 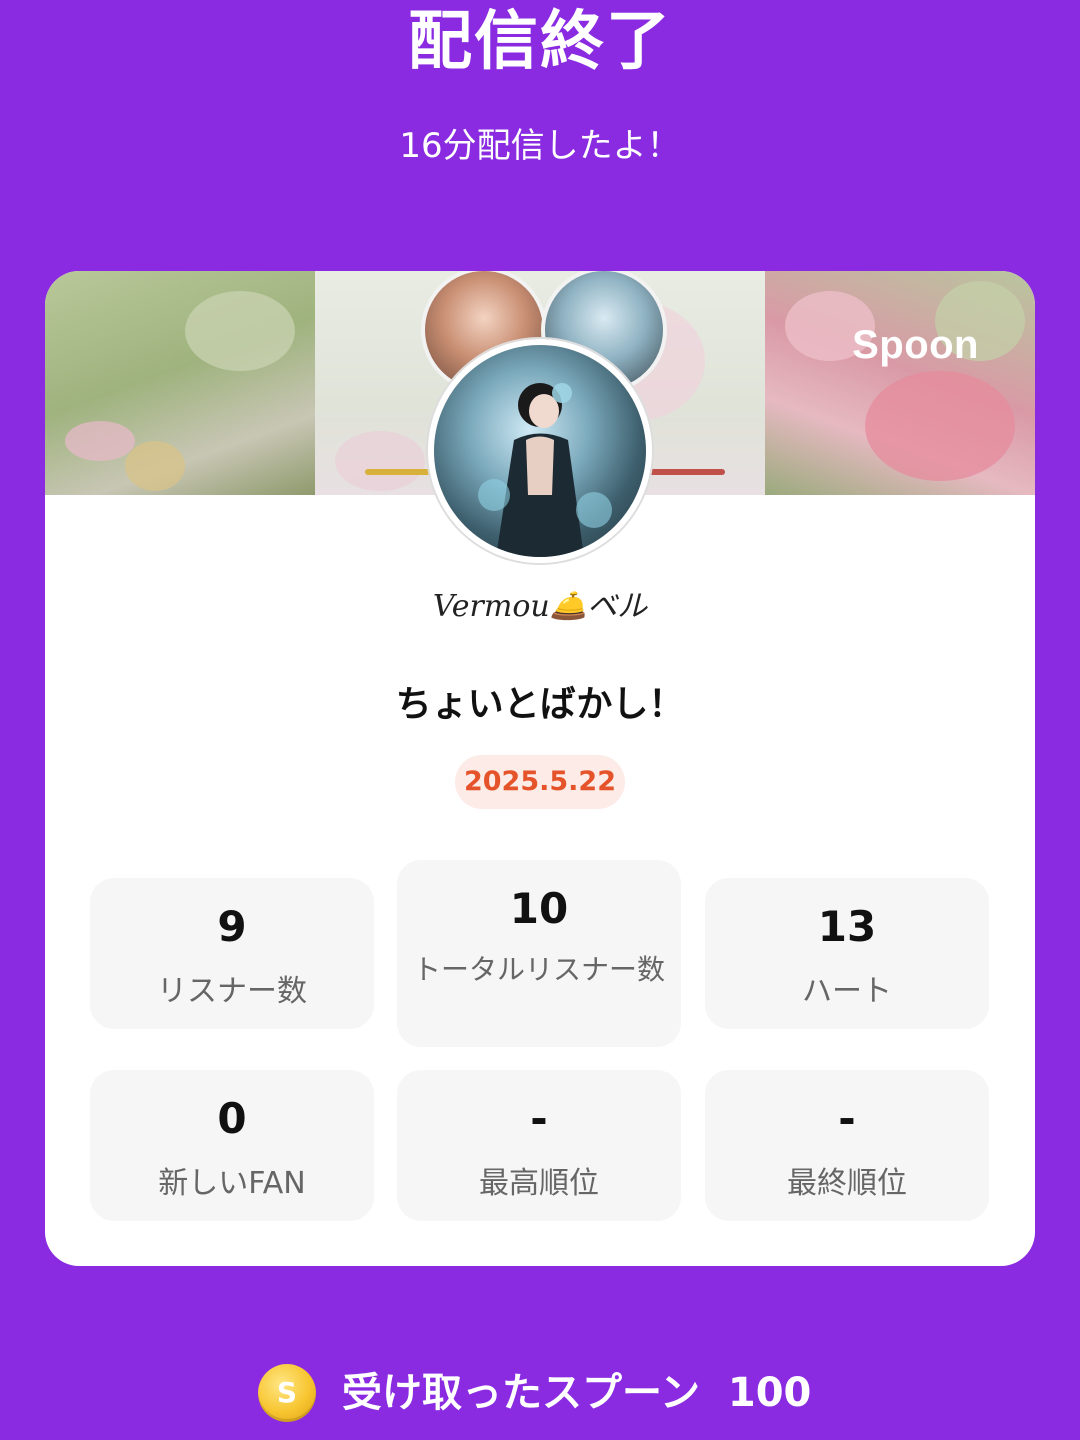 I want to click on stat-label: リスナー数, so click(x=232, y=991).